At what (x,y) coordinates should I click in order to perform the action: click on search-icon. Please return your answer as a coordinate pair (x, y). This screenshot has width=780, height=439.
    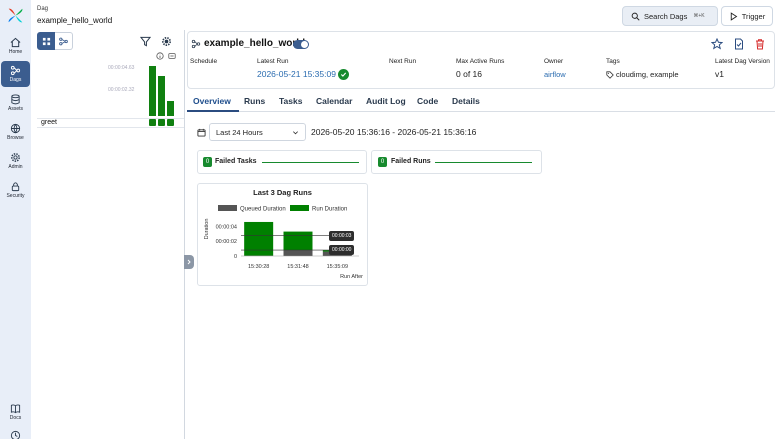
    Looking at the image, I should click on (635, 16).